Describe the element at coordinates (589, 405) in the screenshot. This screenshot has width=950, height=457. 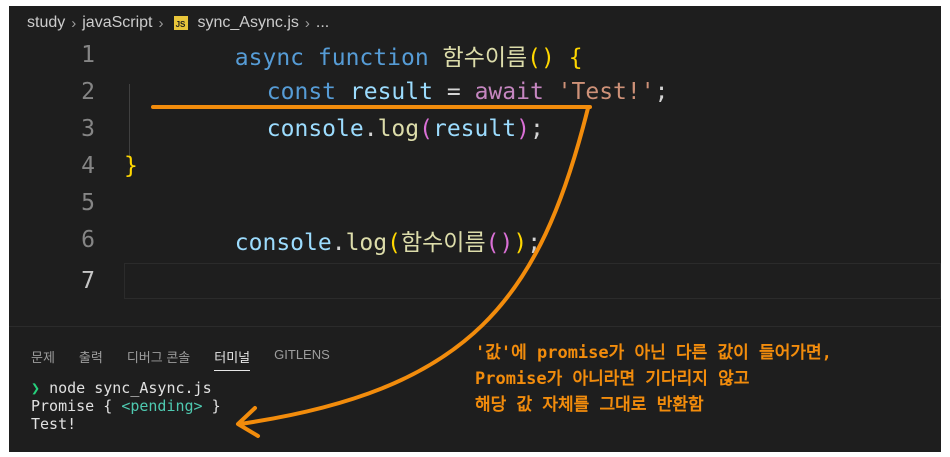
I see `annotation-line-3: 해당 값 자체를 그대로 반환함` at that location.